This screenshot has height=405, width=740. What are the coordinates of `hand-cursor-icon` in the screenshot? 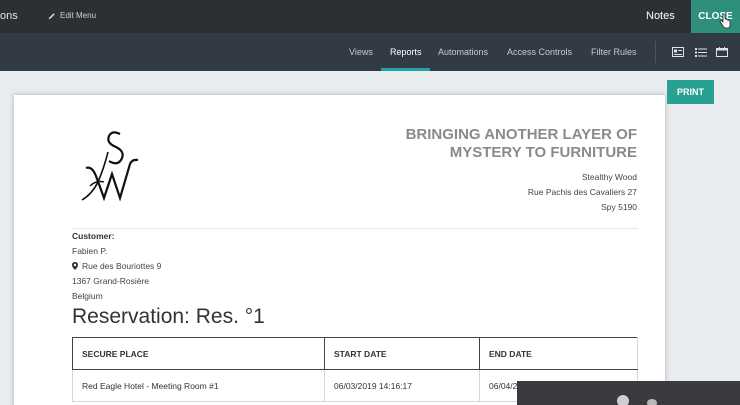 It's located at (725, 21).